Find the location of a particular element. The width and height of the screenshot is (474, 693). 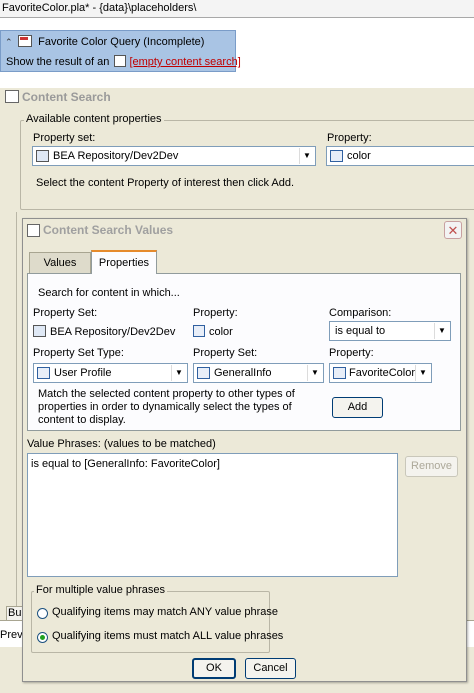

col-property-set-label: Property Set: is located at coordinates (65, 313).